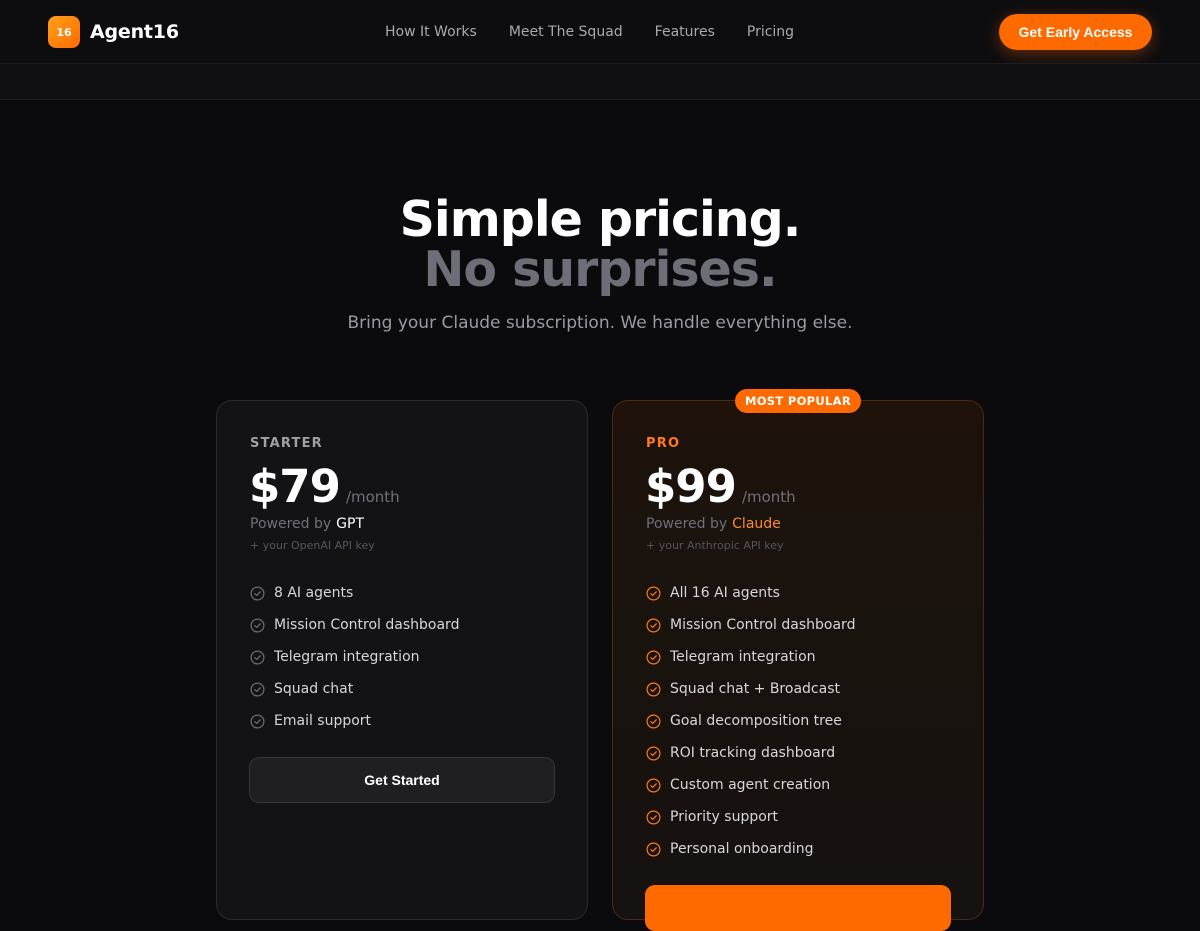 The height and width of the screenshot is (931, 1200). What do you see at coordinates (314, 593) in the screenshot?
I see `feature-label: 8 AI agents` at bounding box center [314, 593].